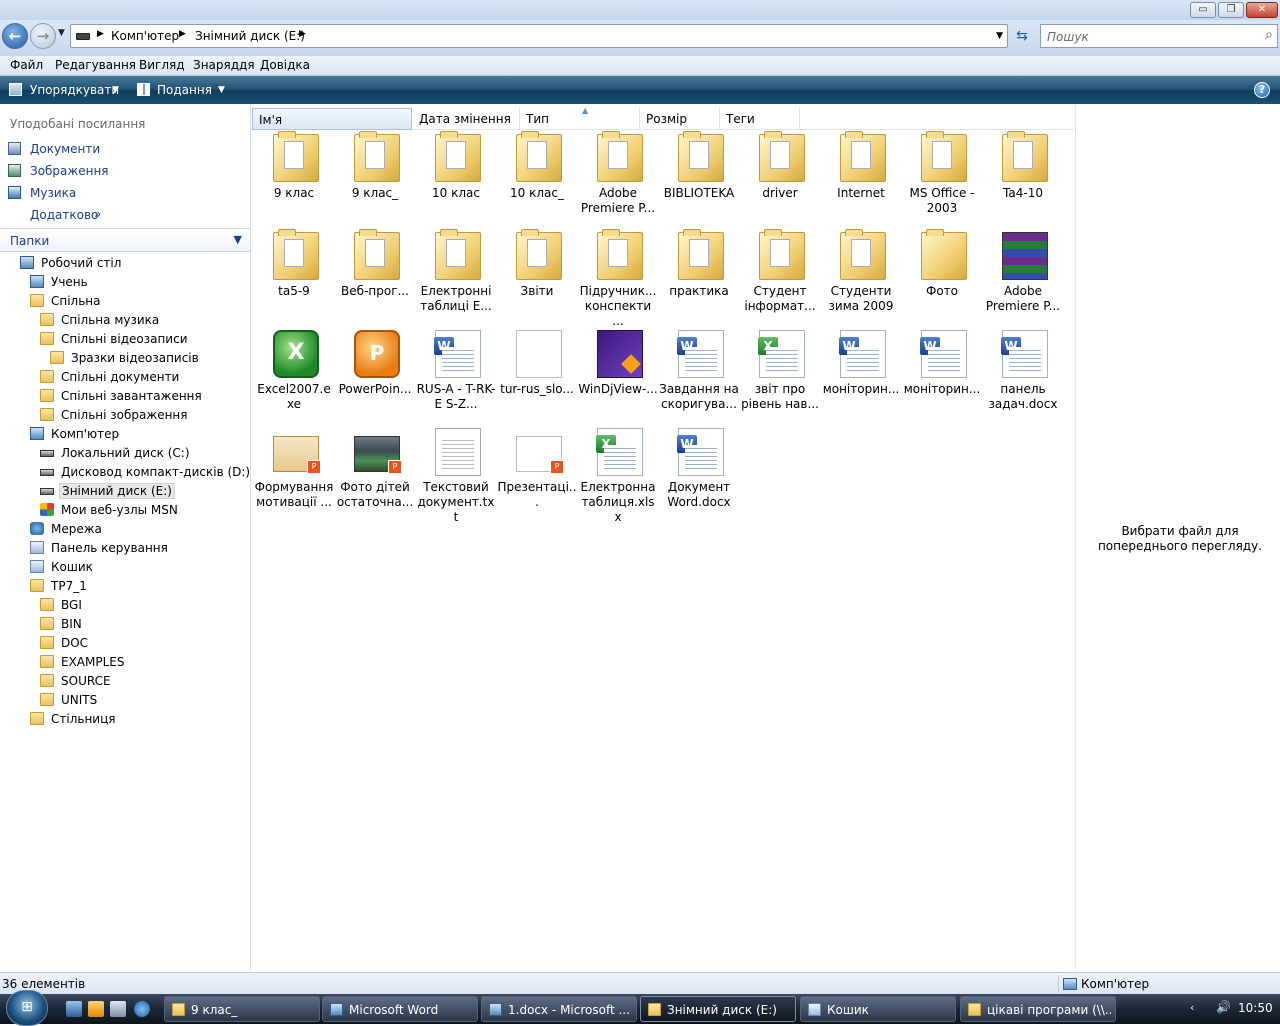  Describe the element at coordinates (680, 119) in the screenshot. I see `column-size: Розмір` at that location.